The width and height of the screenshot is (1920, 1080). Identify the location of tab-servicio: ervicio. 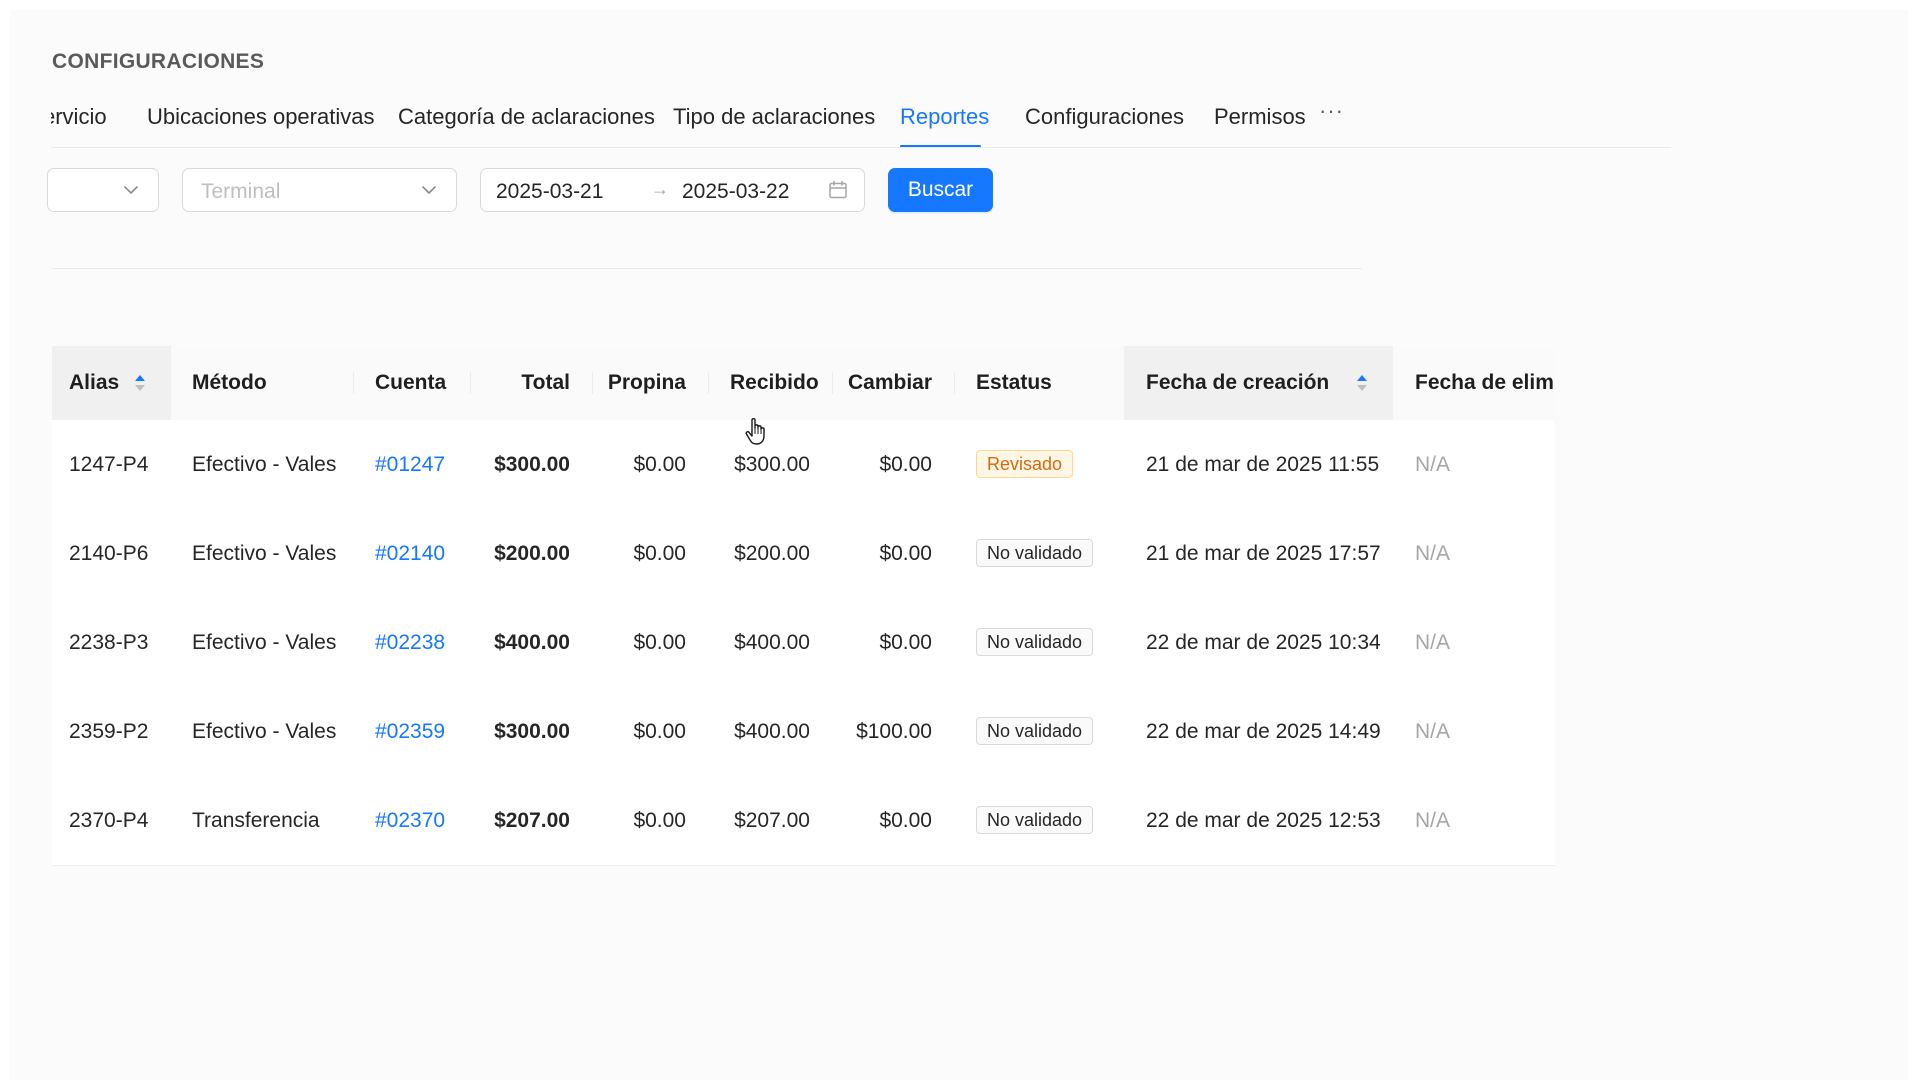
(79, 117).